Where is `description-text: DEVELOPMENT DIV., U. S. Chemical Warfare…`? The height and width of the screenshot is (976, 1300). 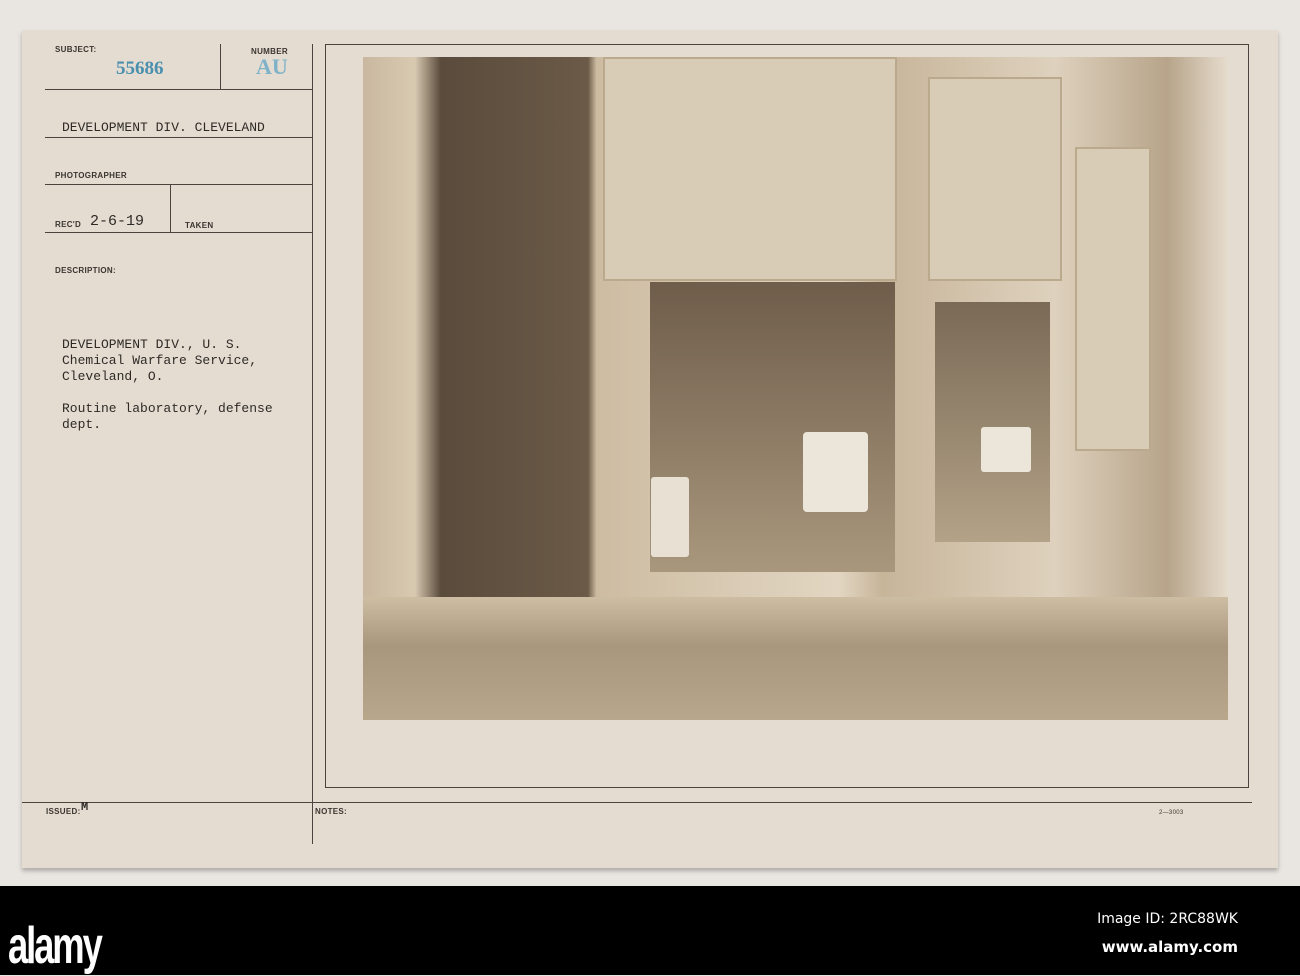 description-text: DEVELOPMENT DIV., U. S. Chemical Warfare… is located at coordinates (167, 384).